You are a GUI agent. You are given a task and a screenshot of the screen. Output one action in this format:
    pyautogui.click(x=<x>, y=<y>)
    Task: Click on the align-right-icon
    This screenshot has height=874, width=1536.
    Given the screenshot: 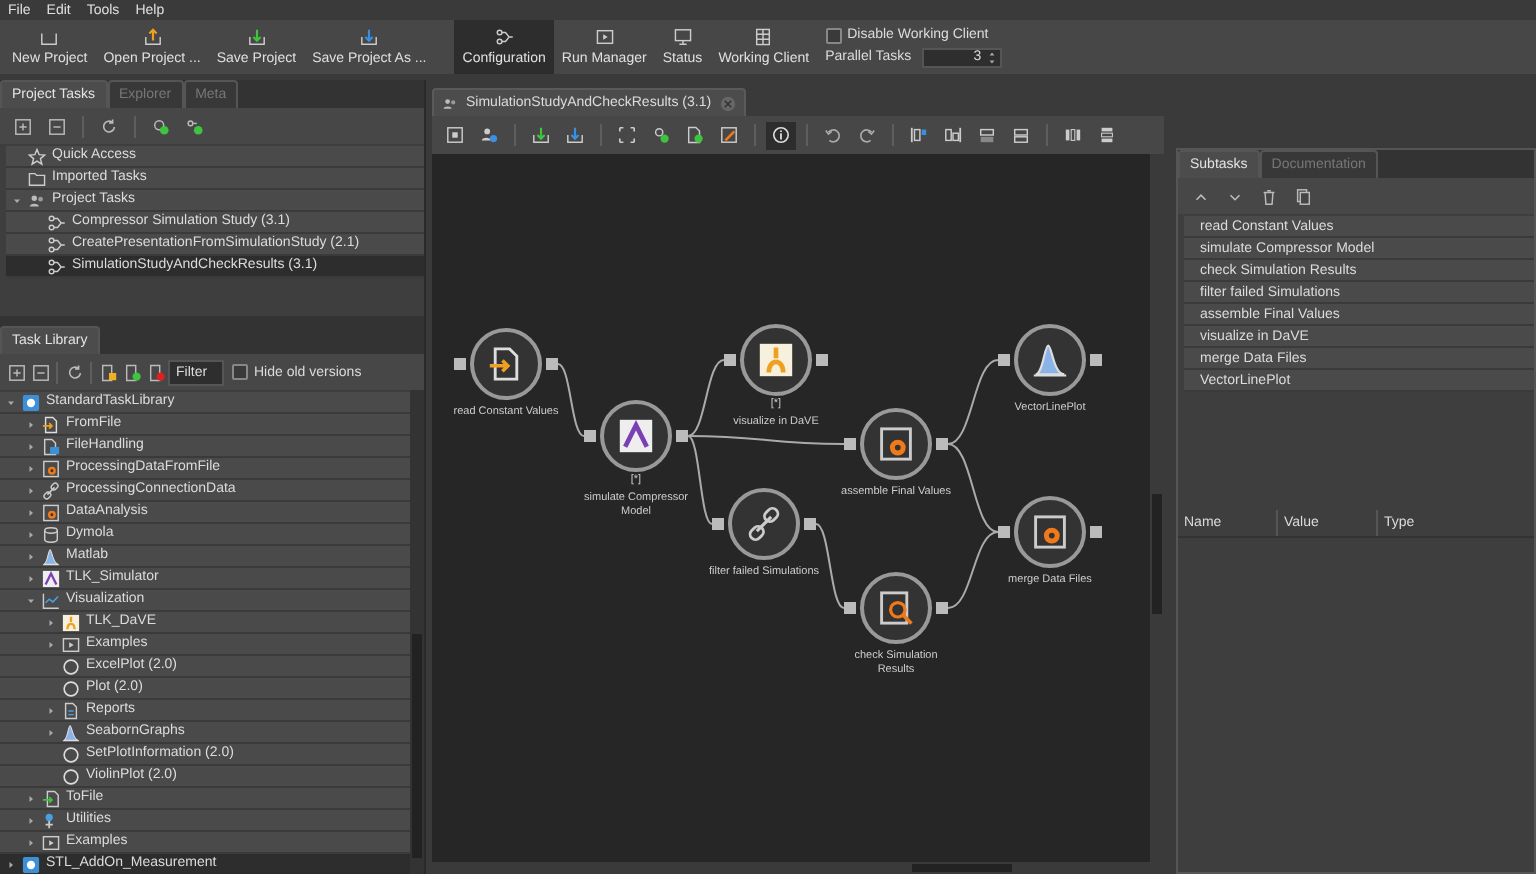 What is the action you would take?
    pyautogui.click(x=953, y=135)
    